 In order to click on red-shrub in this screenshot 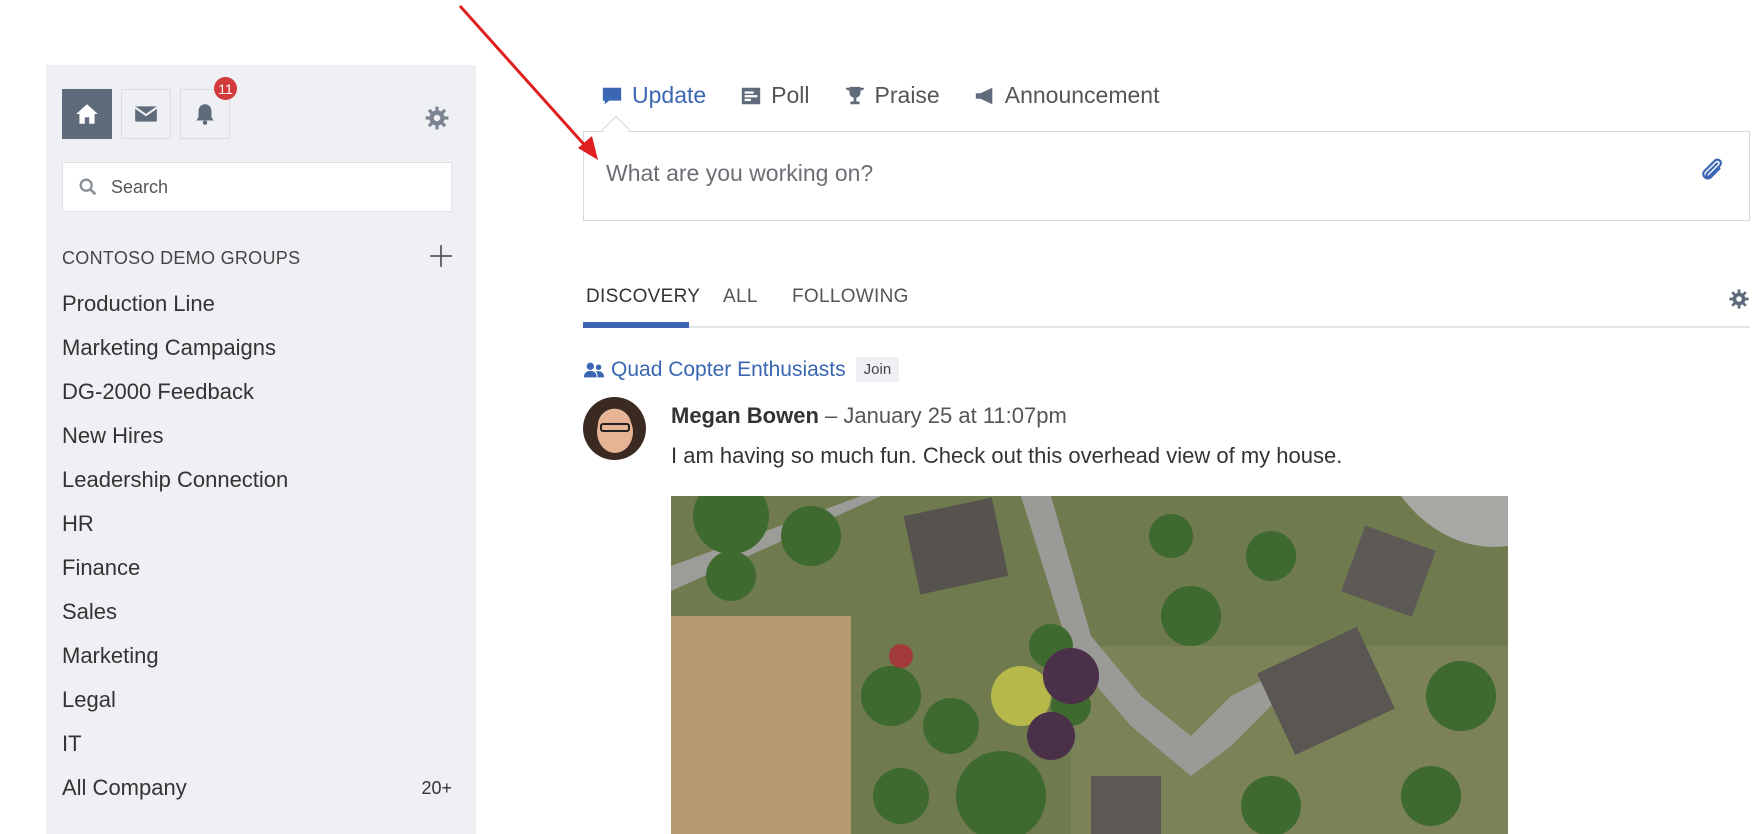, I will do `click(901, 656)`.